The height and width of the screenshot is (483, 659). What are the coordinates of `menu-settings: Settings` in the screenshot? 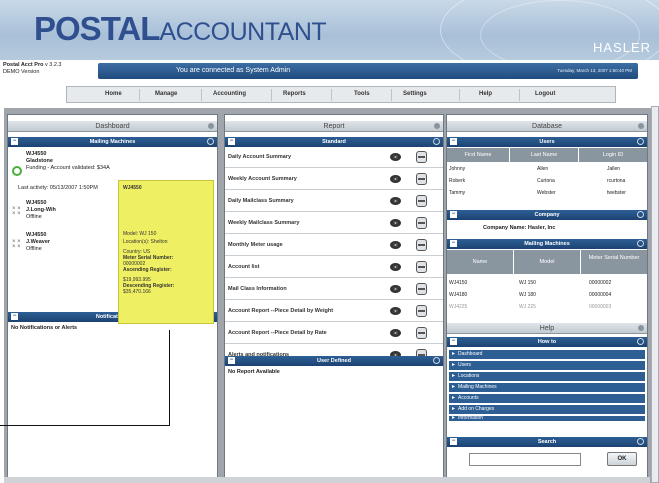 It's located at (415, 94).